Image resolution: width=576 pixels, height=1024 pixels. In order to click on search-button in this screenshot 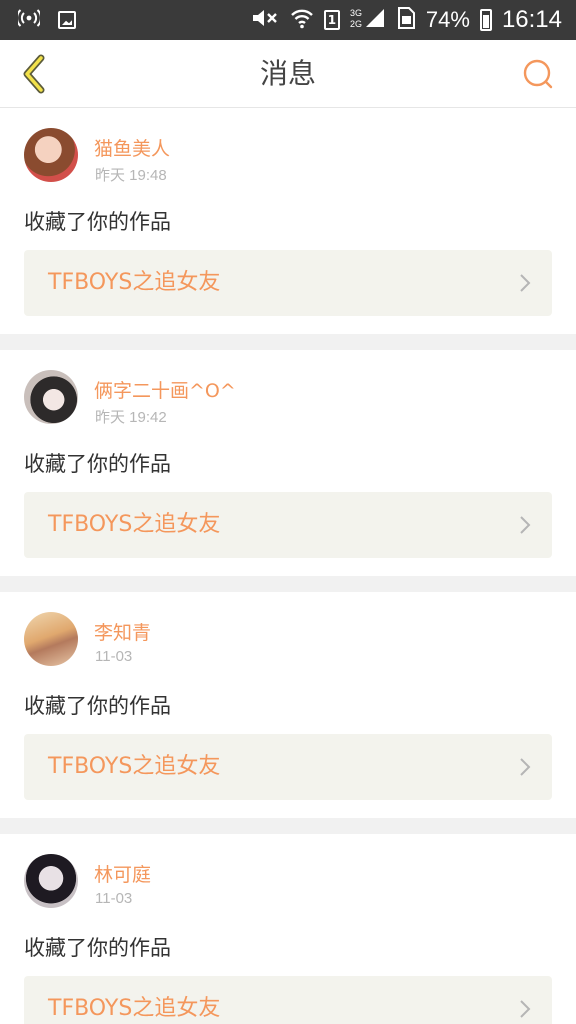, I will do `click(538, 74)`.